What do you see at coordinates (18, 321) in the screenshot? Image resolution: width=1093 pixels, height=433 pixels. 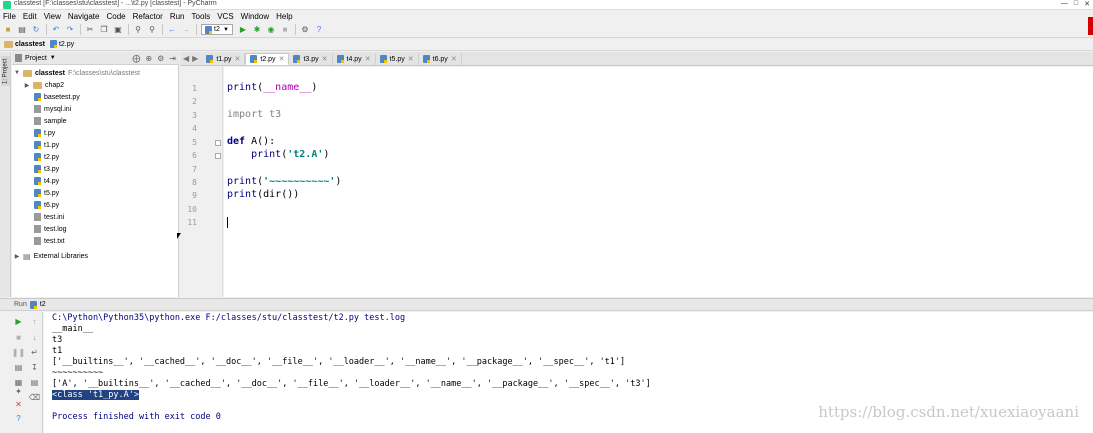 I see `rerun-icon: ▶` at bounding box center [18, 321].